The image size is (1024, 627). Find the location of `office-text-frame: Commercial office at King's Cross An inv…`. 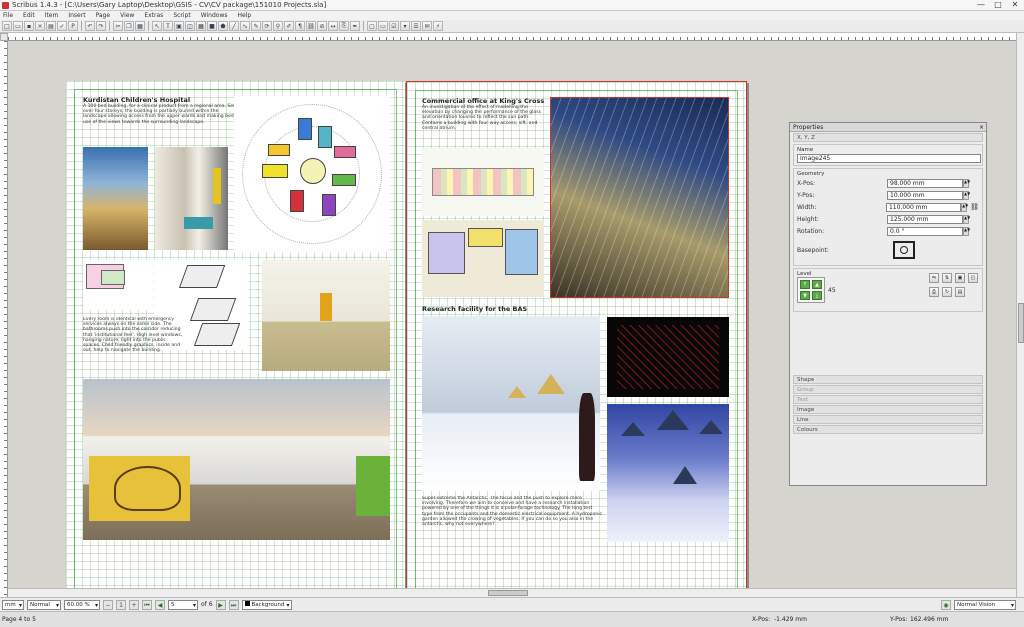

office-text-frame: Commercial office at King's Cross An inv… is located at coordinates (484, 121).